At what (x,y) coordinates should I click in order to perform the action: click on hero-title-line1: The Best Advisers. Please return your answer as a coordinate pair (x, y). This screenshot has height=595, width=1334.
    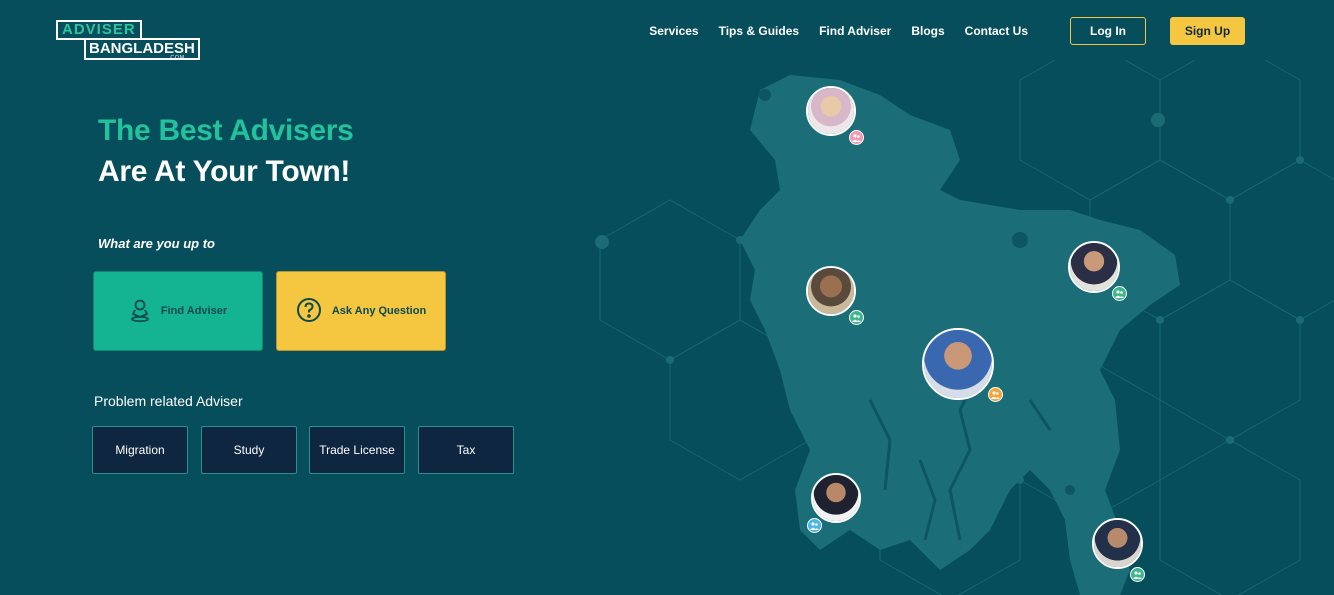
    Looking at the image, I should click on (226, 130).